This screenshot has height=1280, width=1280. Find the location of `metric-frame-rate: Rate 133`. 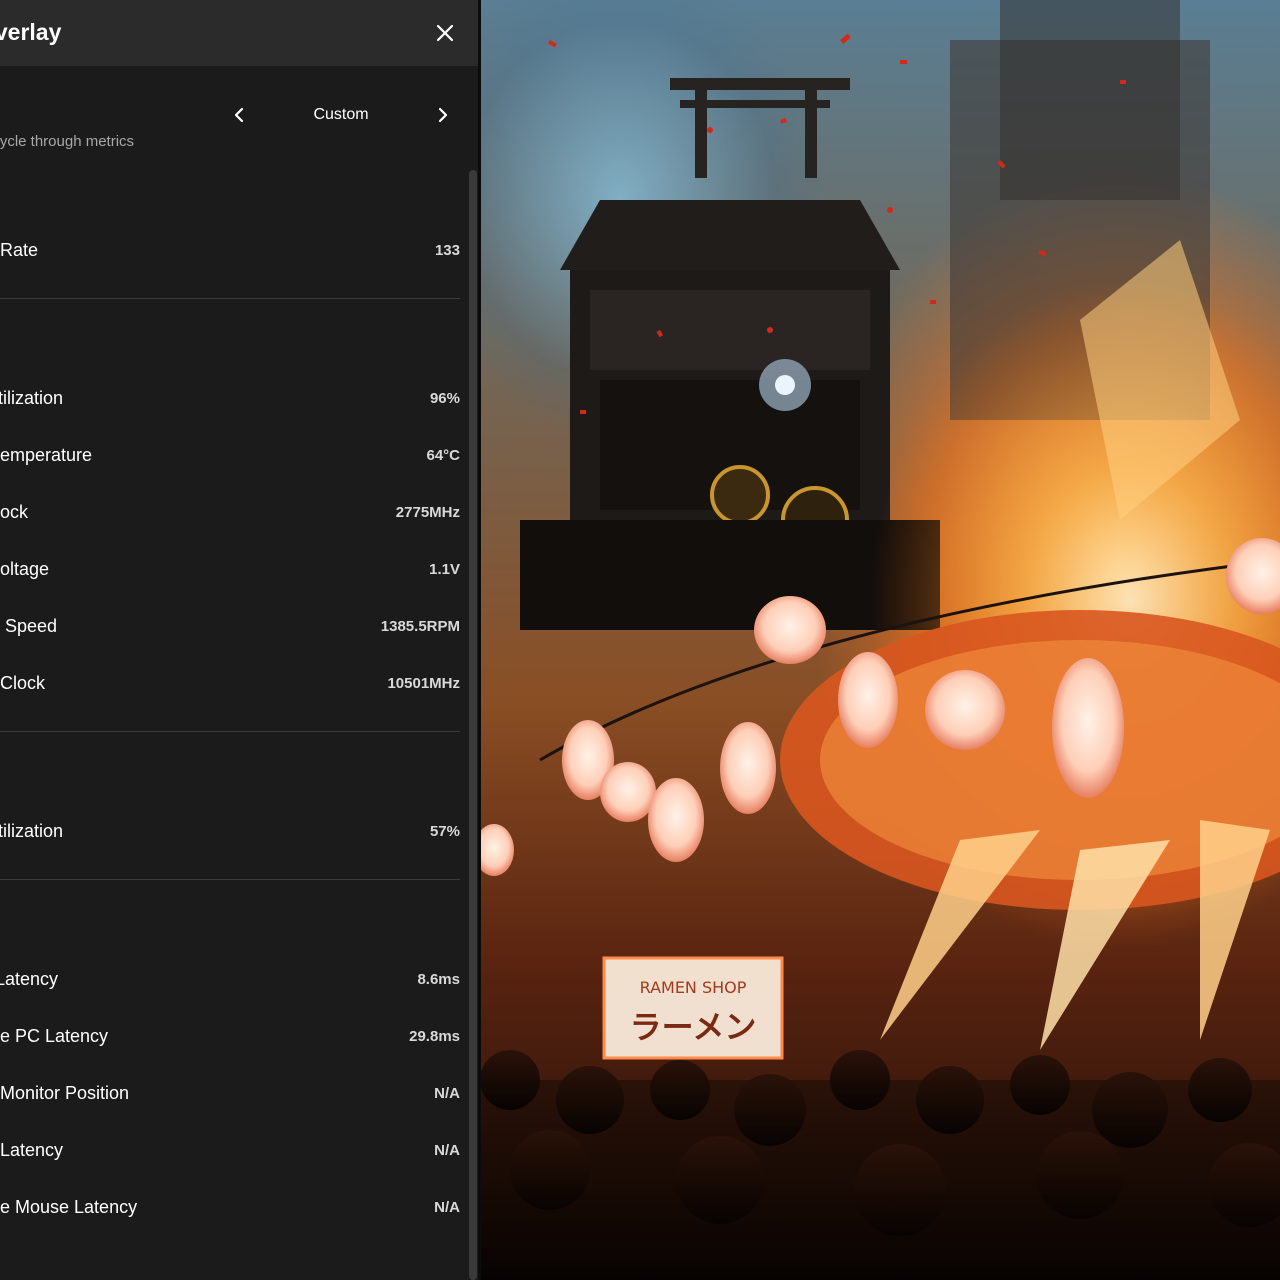

metric-frame-rate: Rate 133 is located at coordinates (230, 255).